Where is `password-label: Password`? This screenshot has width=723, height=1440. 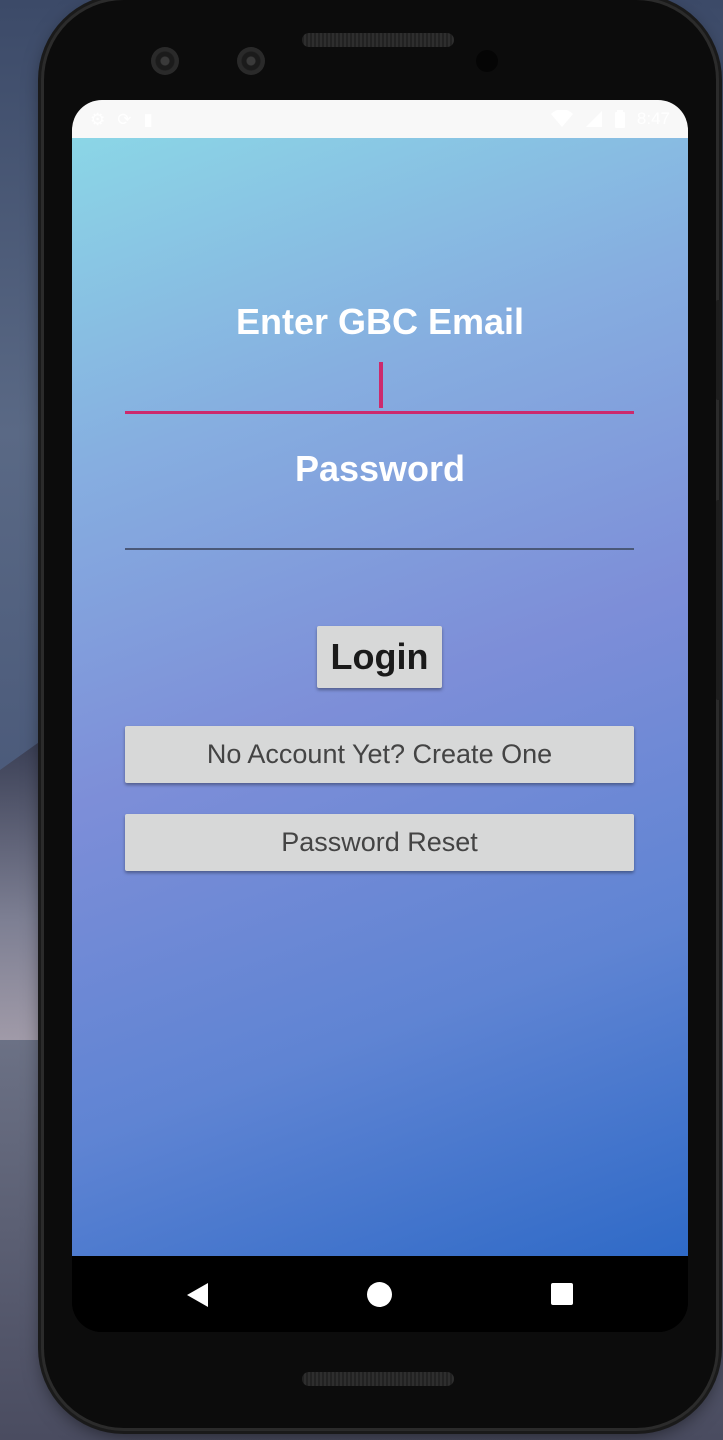 password-label: Password is located at coordinates (380, 468).